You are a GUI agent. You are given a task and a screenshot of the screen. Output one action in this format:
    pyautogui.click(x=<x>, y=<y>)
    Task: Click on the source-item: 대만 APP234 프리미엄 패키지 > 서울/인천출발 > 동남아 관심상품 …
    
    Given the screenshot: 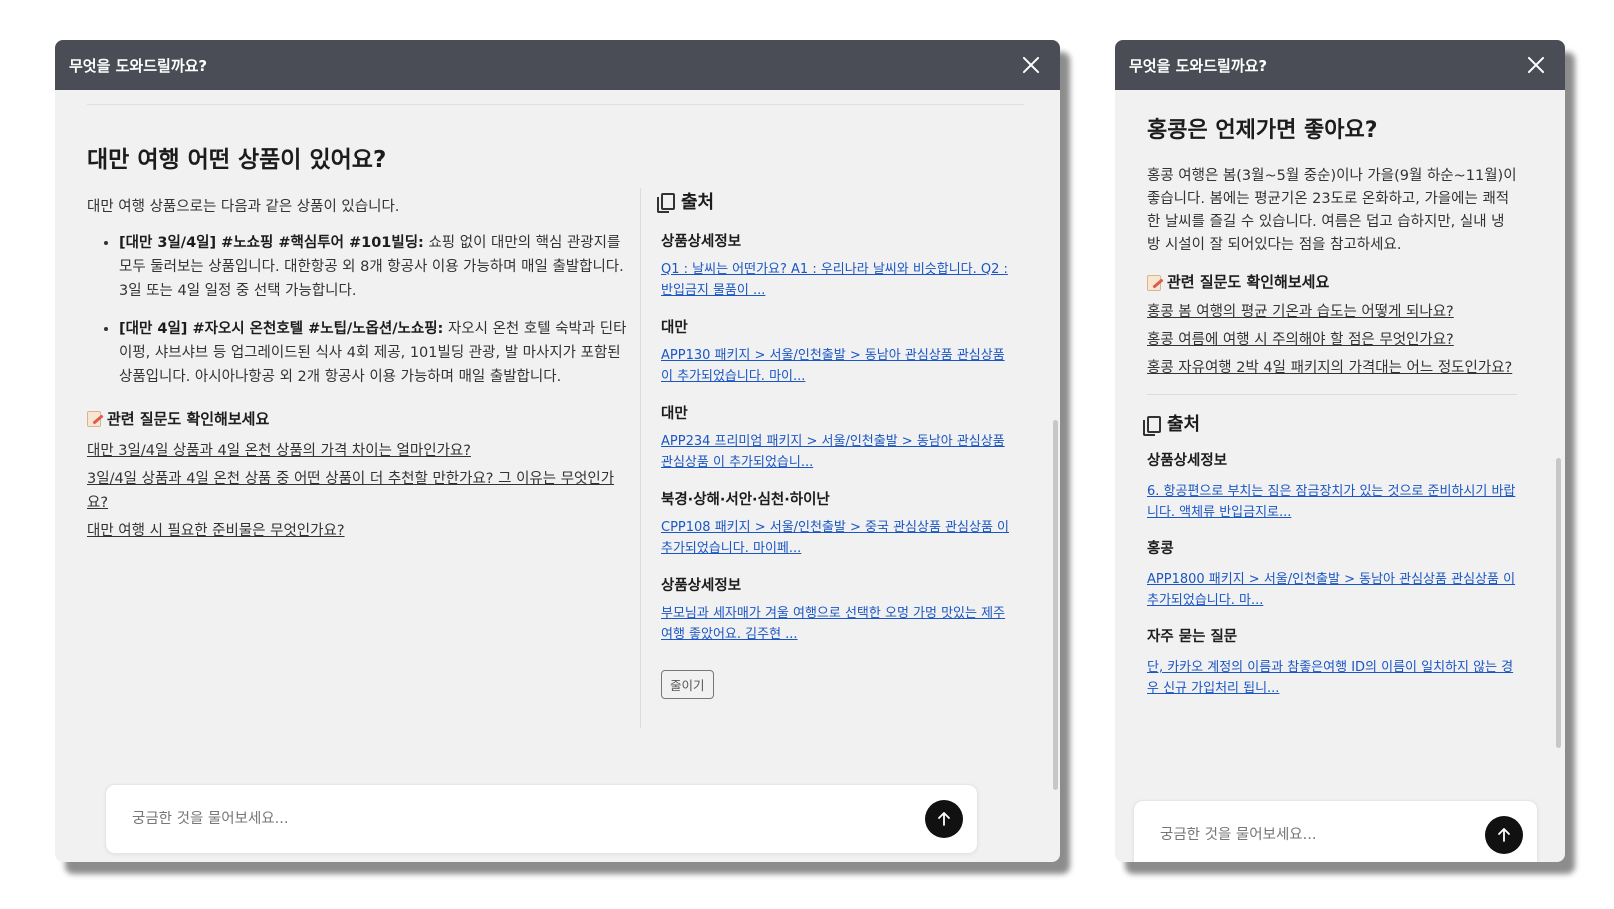 What is the action you would take?
    pyautogui.click(x=836, y=437)
    